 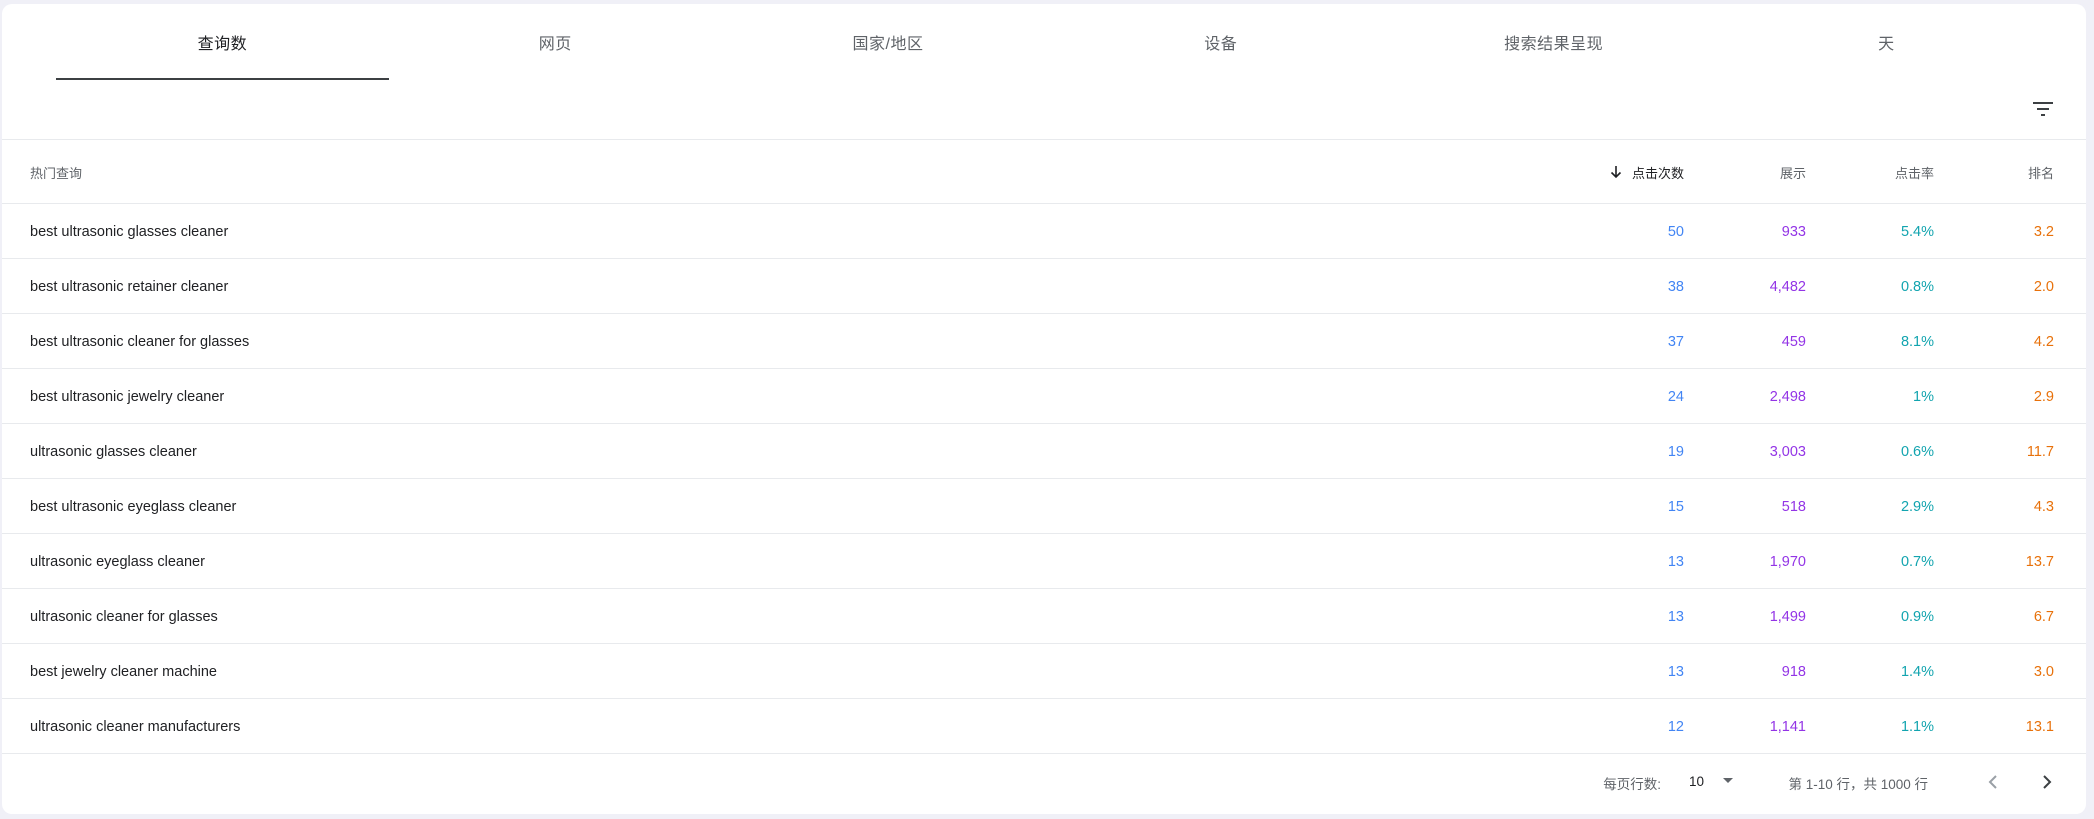 I want to click on cell-position: 11.7, so click(x=2040, y=451).